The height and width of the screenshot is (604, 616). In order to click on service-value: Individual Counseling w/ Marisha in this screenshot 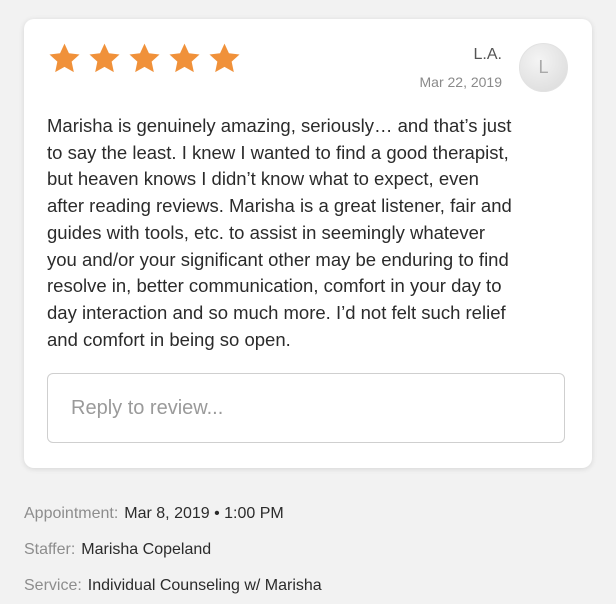, I will do `click(204, 585)`.